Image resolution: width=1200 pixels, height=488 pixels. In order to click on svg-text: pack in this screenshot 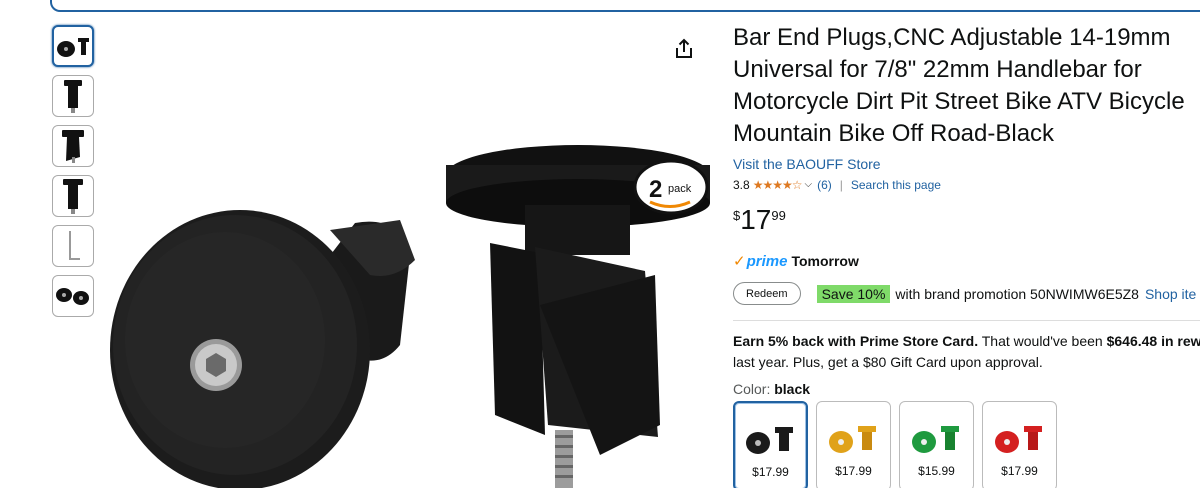, I will do `click(680, 189)`.